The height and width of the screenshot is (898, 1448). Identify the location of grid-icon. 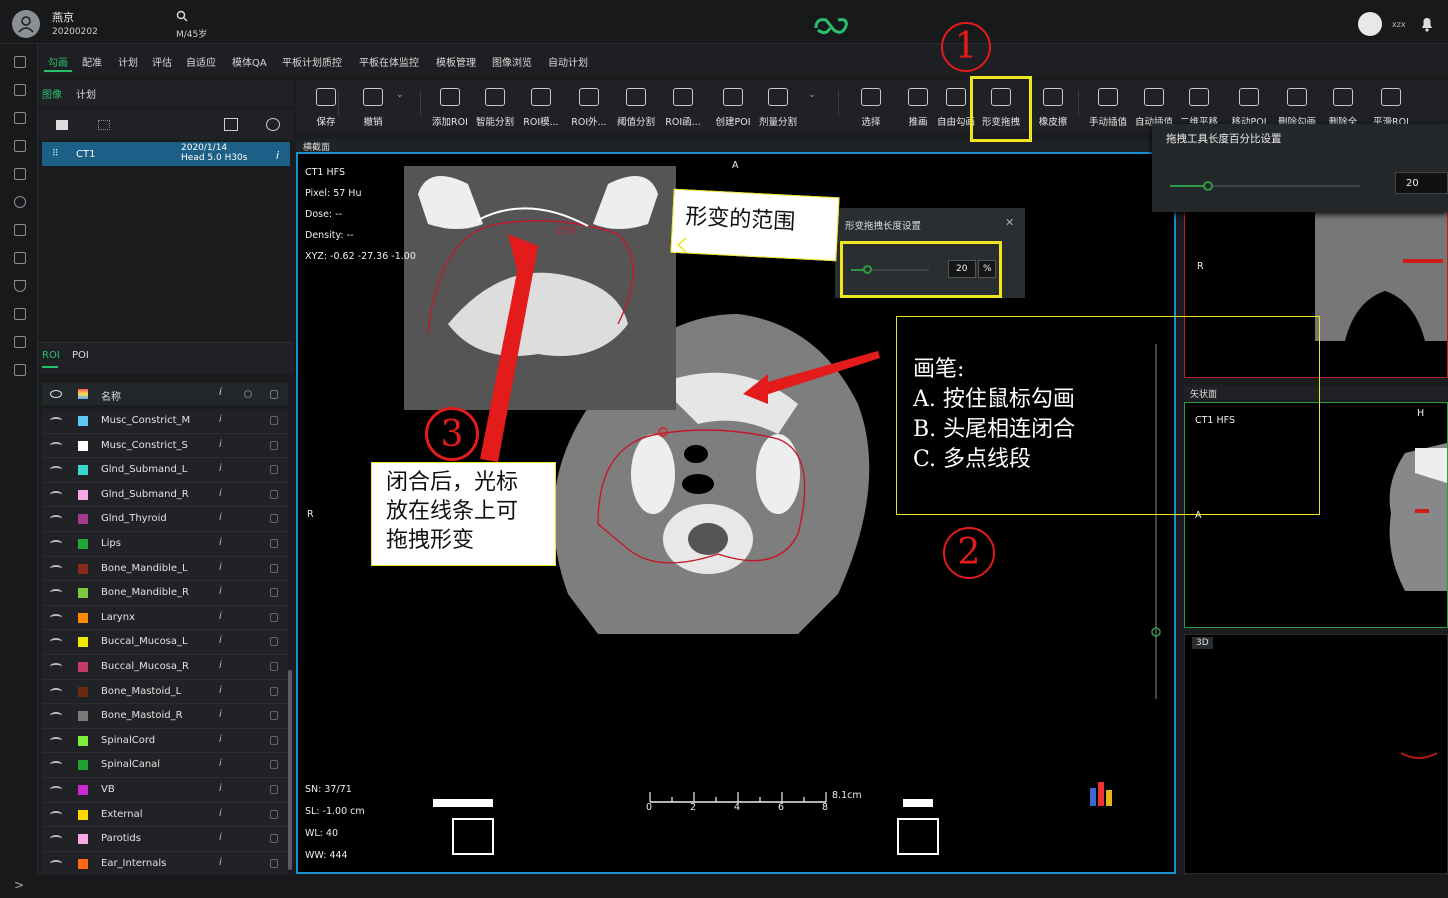
(104, 125).